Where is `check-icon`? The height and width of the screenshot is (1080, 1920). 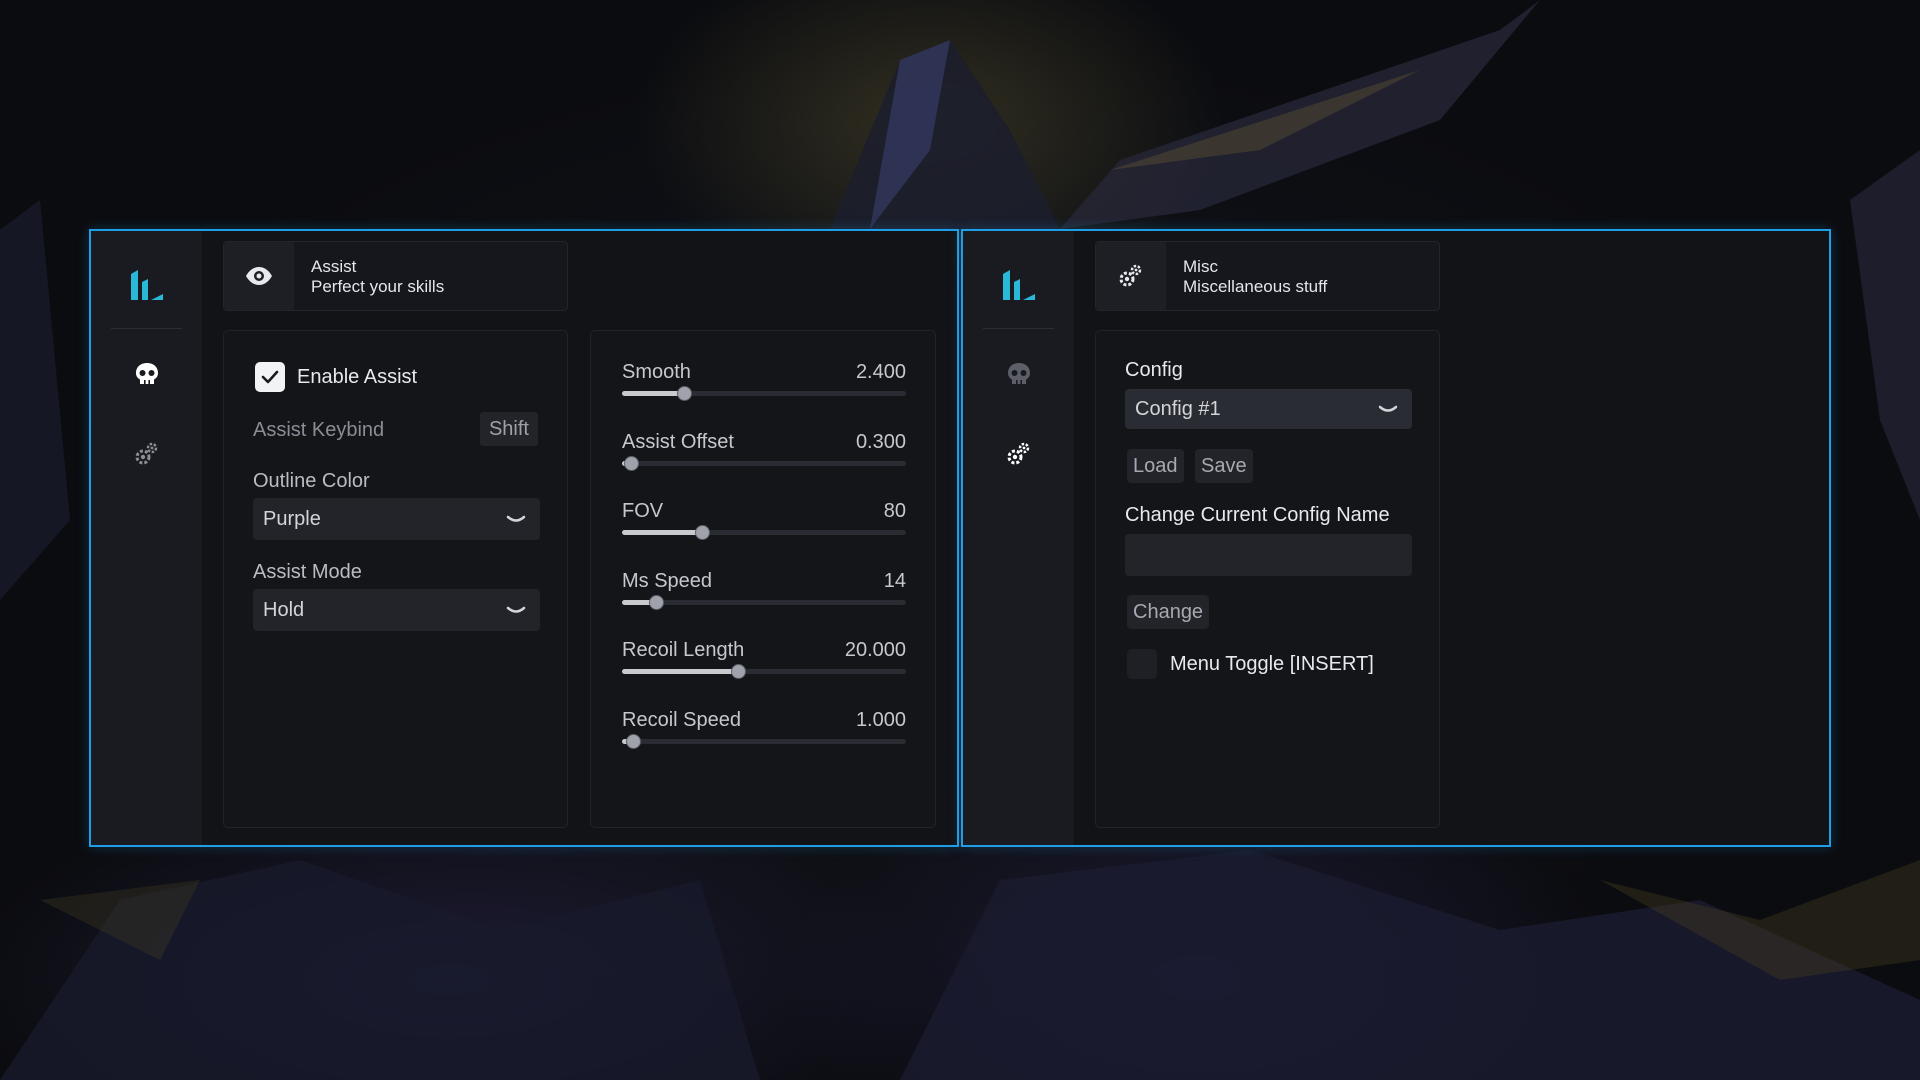 check-icon is located at coordinates (270, 377).